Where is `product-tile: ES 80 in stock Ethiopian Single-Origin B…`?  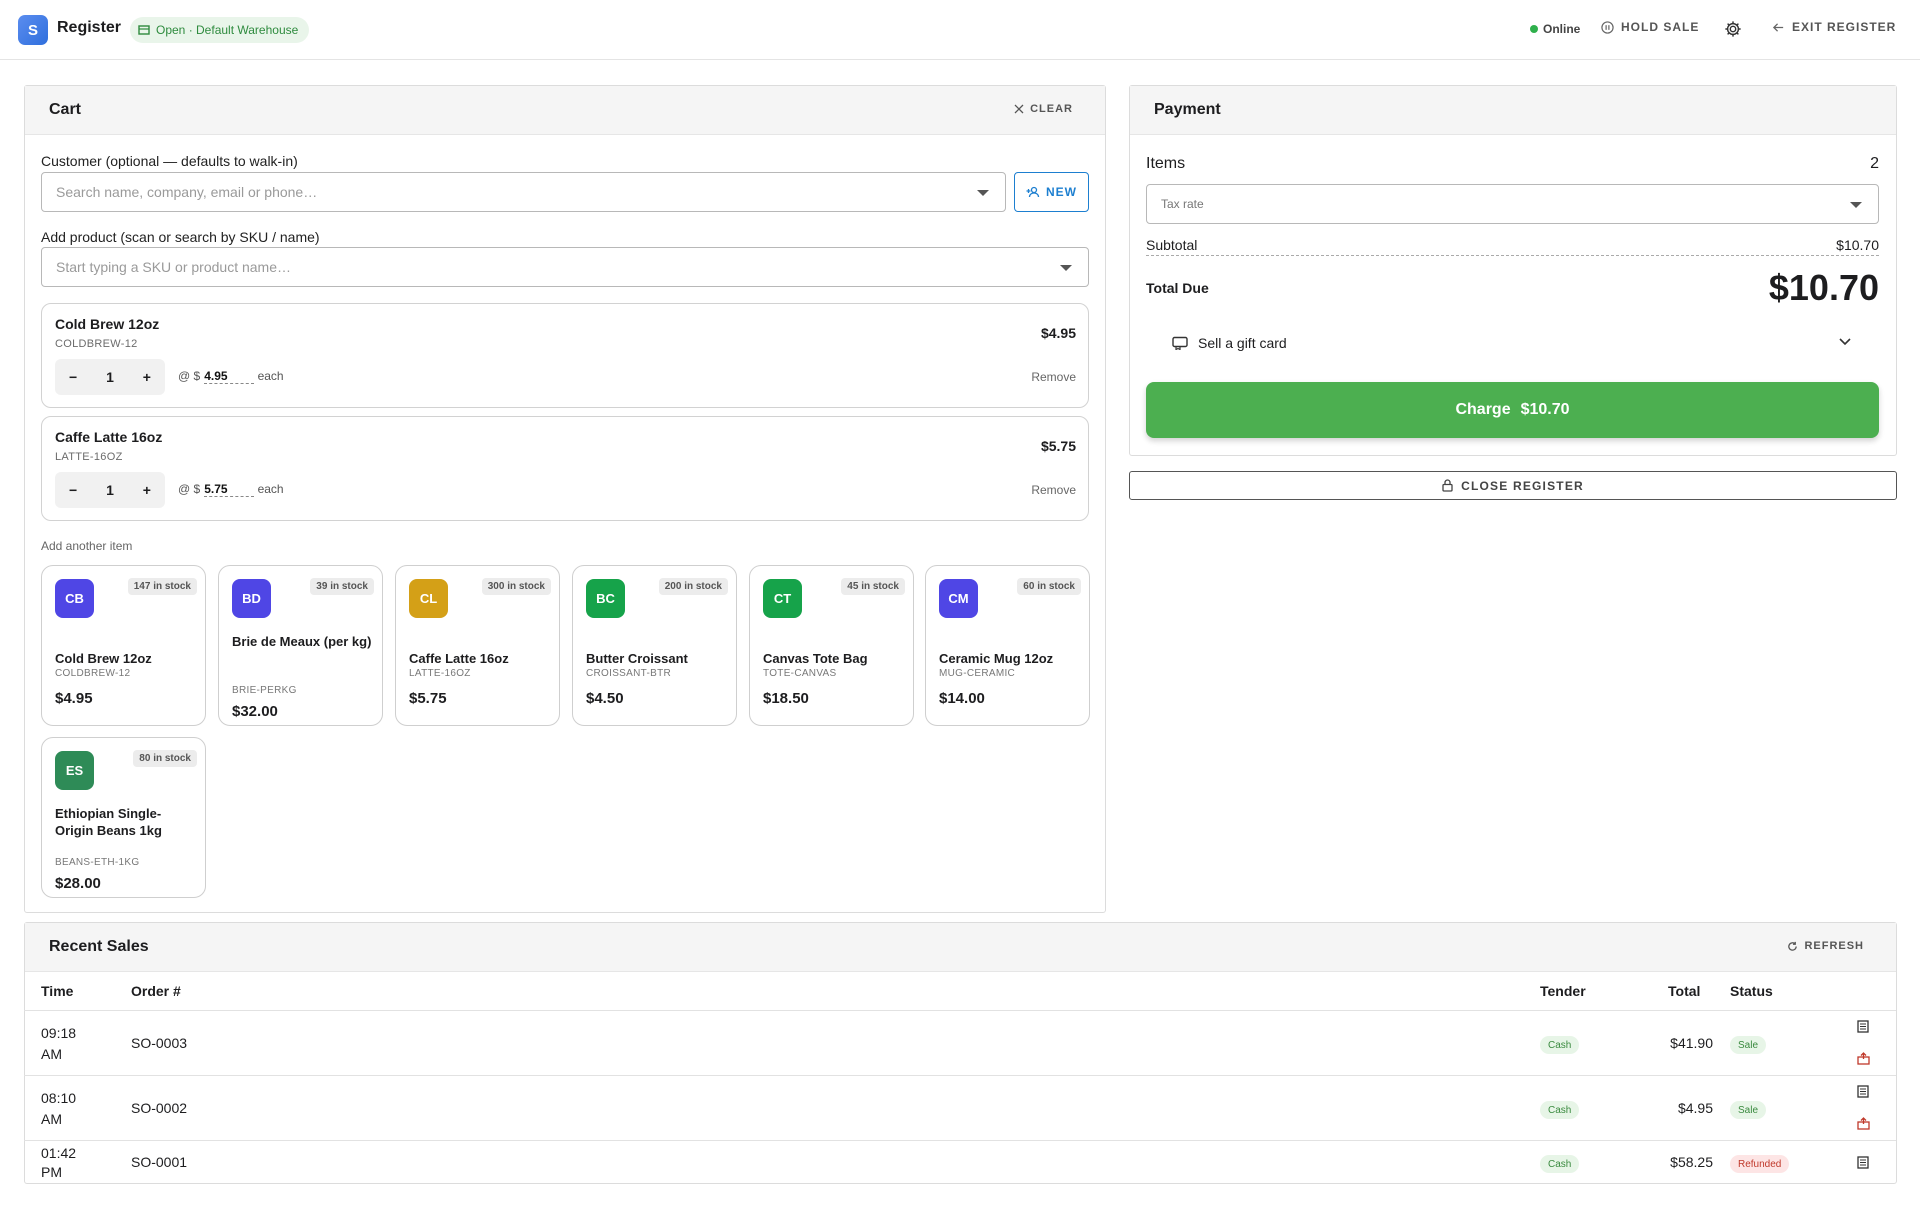 product-tile: ES 80 in stock Ethiopian Single-Origin B… is located at coordinates (123, 817).